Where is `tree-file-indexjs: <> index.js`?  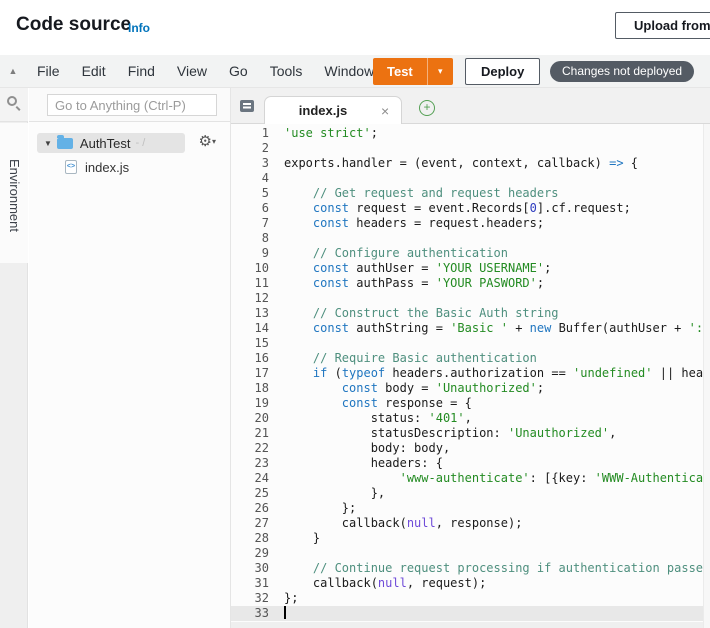 tree-file-indexjs: <> index.js is located at coordinates (97, 167).